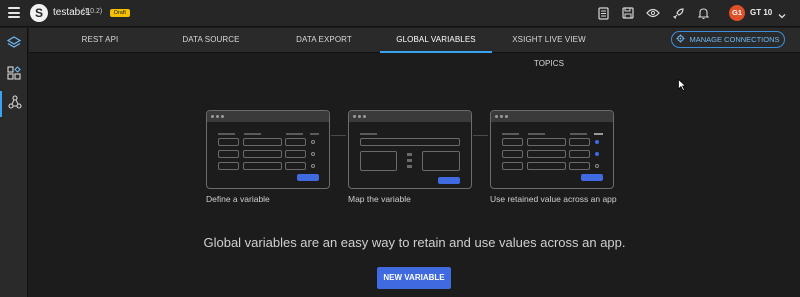  What do you see at coordinates (761, 12) in the screenshot?
I see `user-name: GT 10` at bounding box center [761, 12].